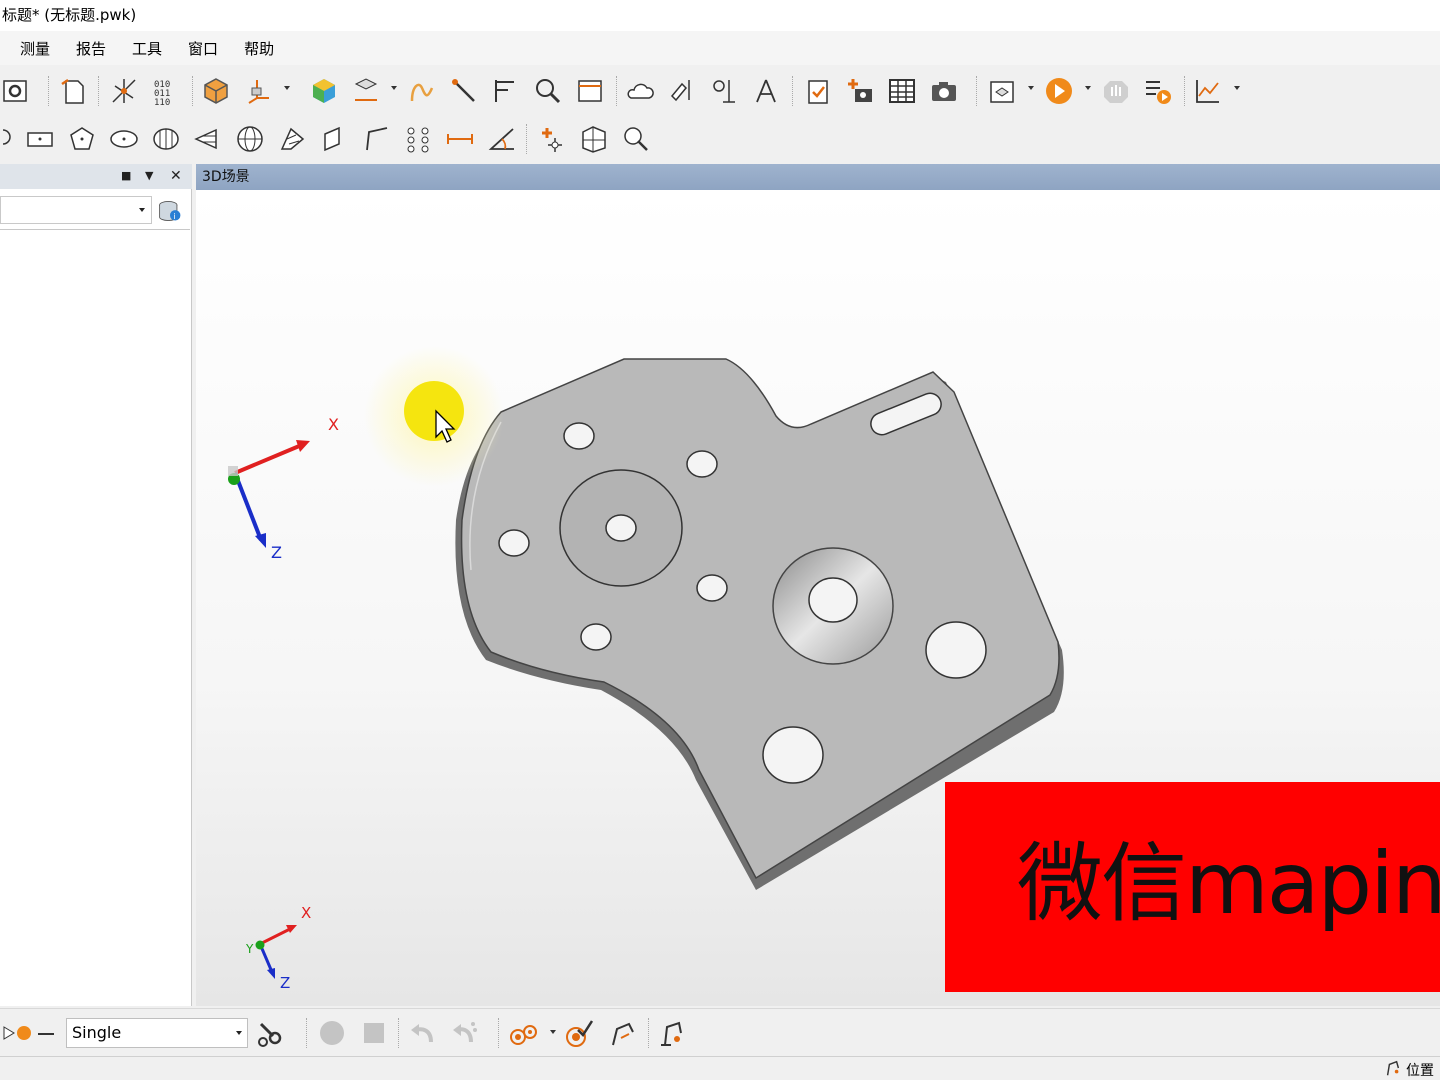 This screenshot has height=1080, width=1440. Describe the element at coordinates (622, 1033) in the screenshot. I see `arm-positions-icon` at that location.